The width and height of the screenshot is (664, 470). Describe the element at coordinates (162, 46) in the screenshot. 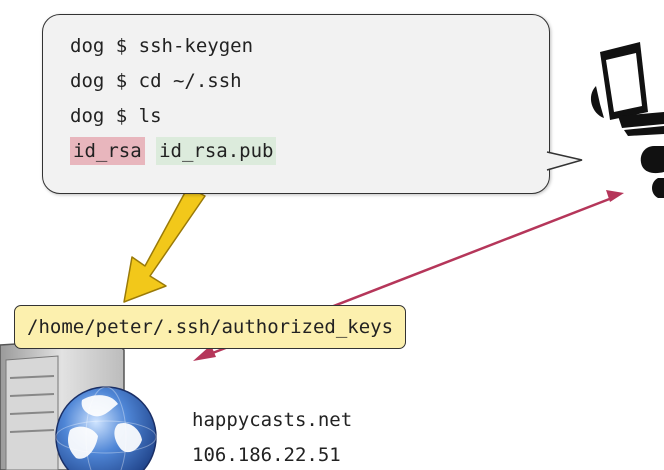

I see `terminal-line-ssh-keygen: dog $ ssh-keygen` at that location.